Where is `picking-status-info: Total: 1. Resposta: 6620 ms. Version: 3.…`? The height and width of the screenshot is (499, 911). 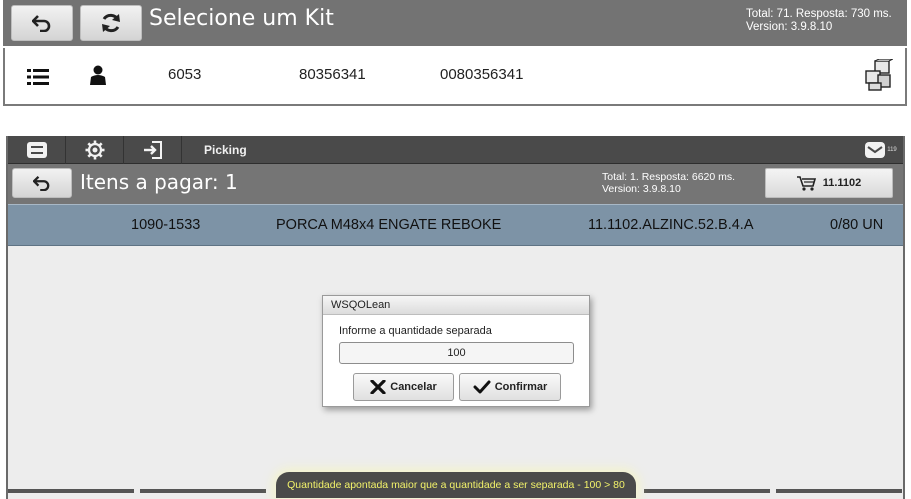
picking-status-info: Total: 1. Resposta: 6620 ms. Version: 3.… is located at coordinates (668, 183).